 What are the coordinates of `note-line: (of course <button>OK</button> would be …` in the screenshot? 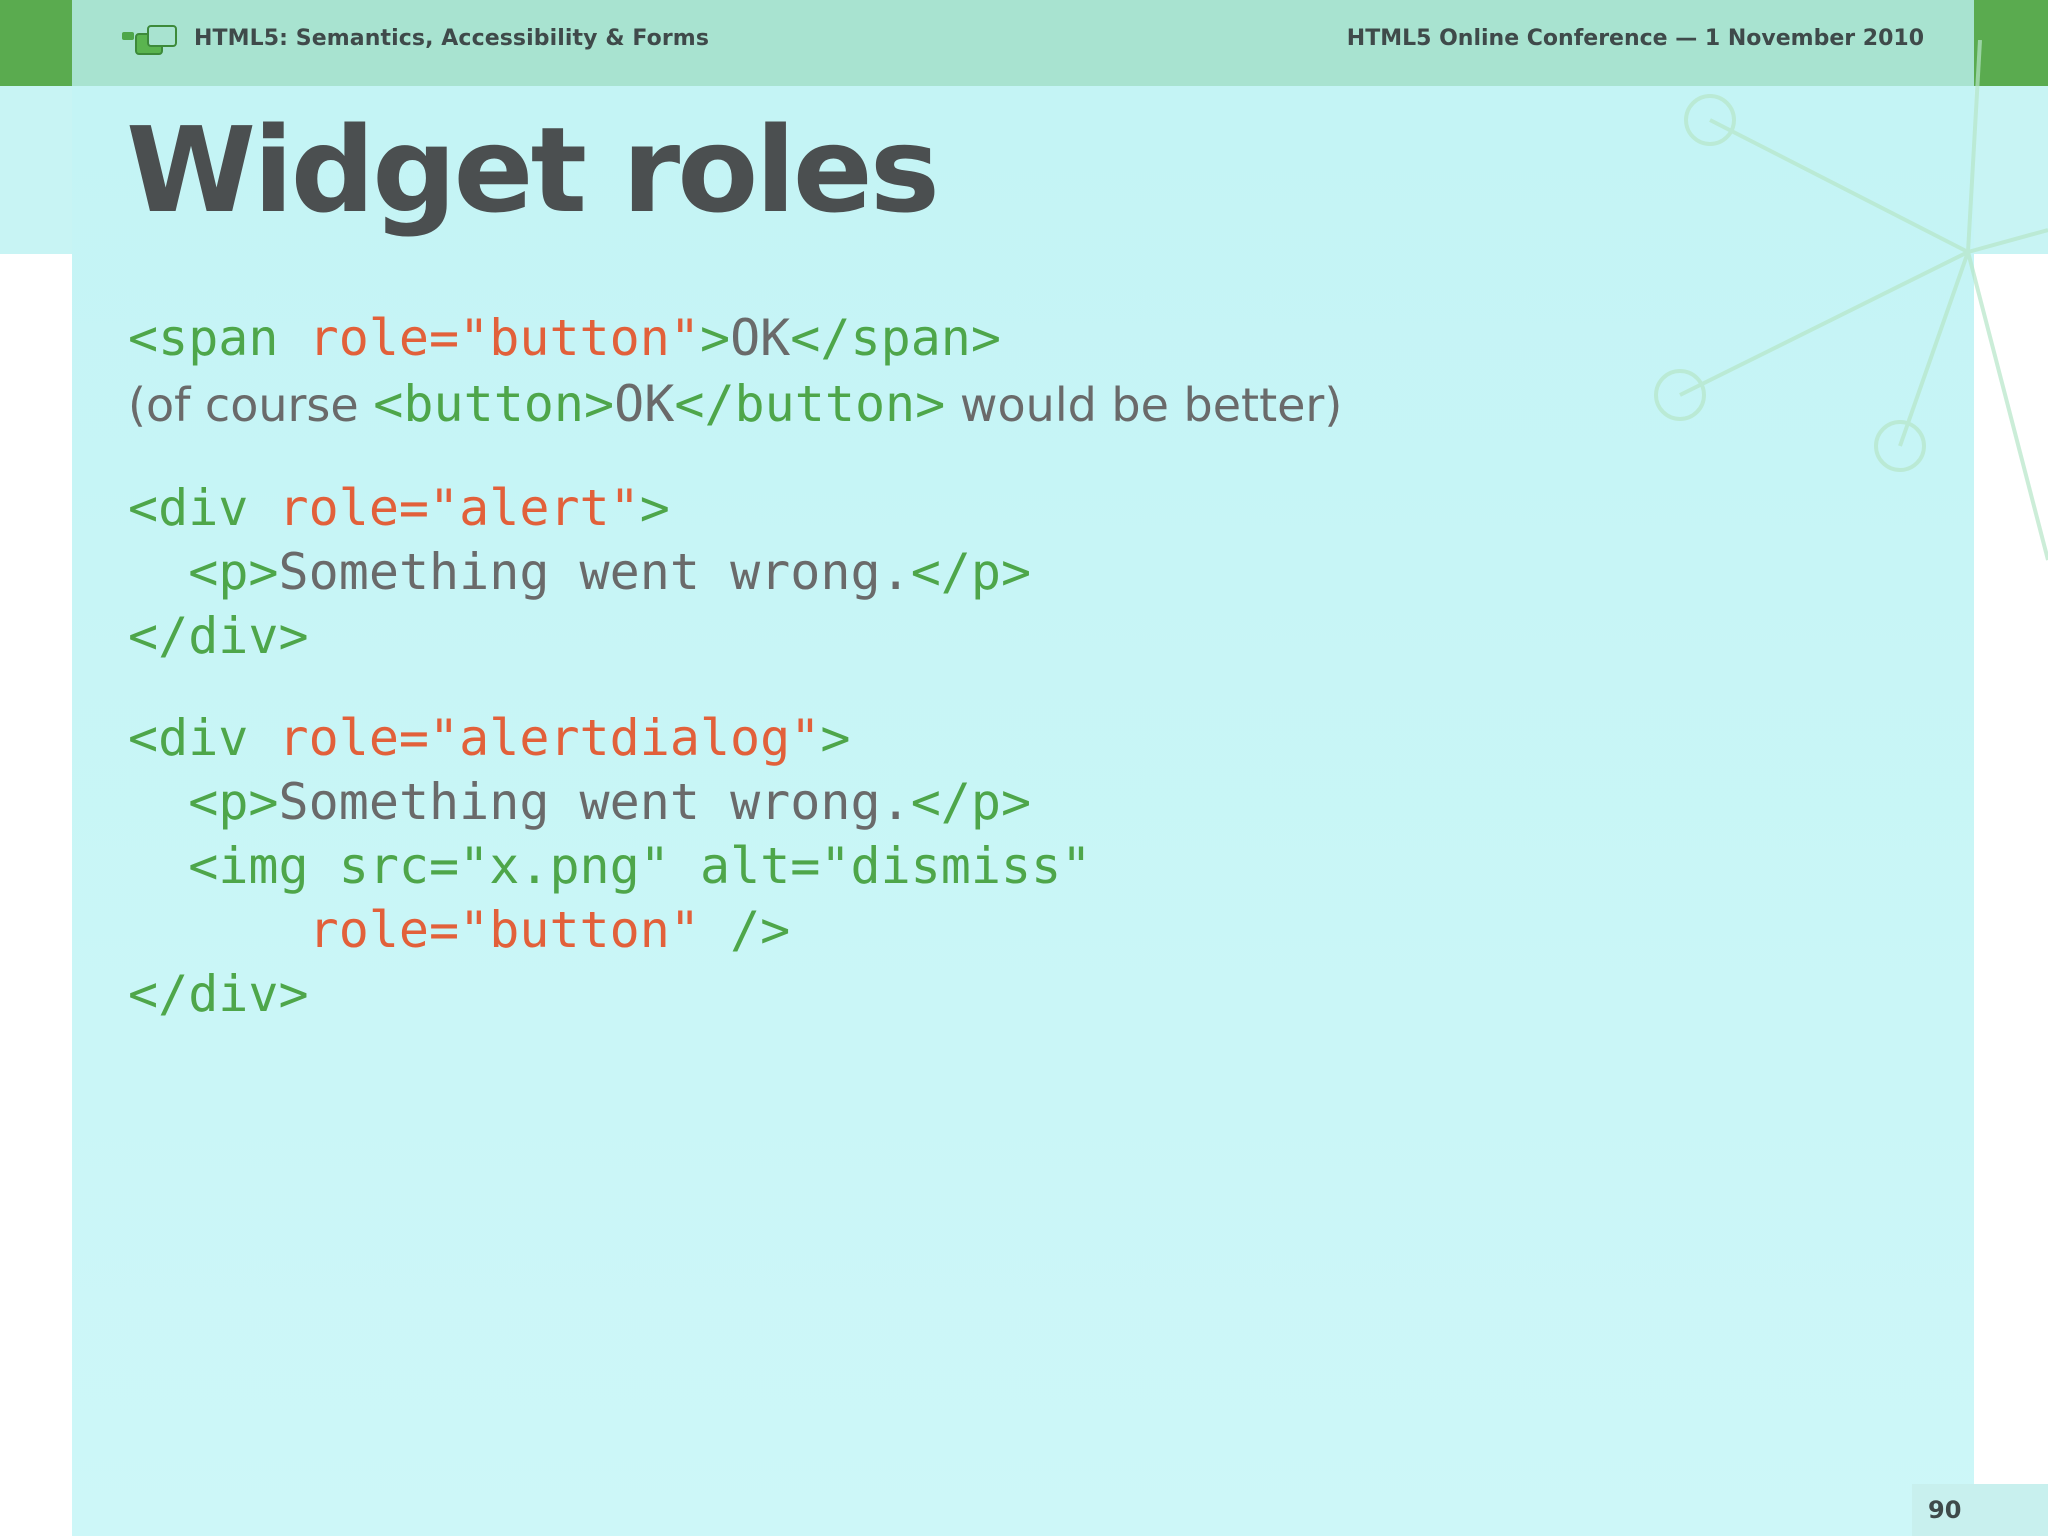 It's located at (735, 404).